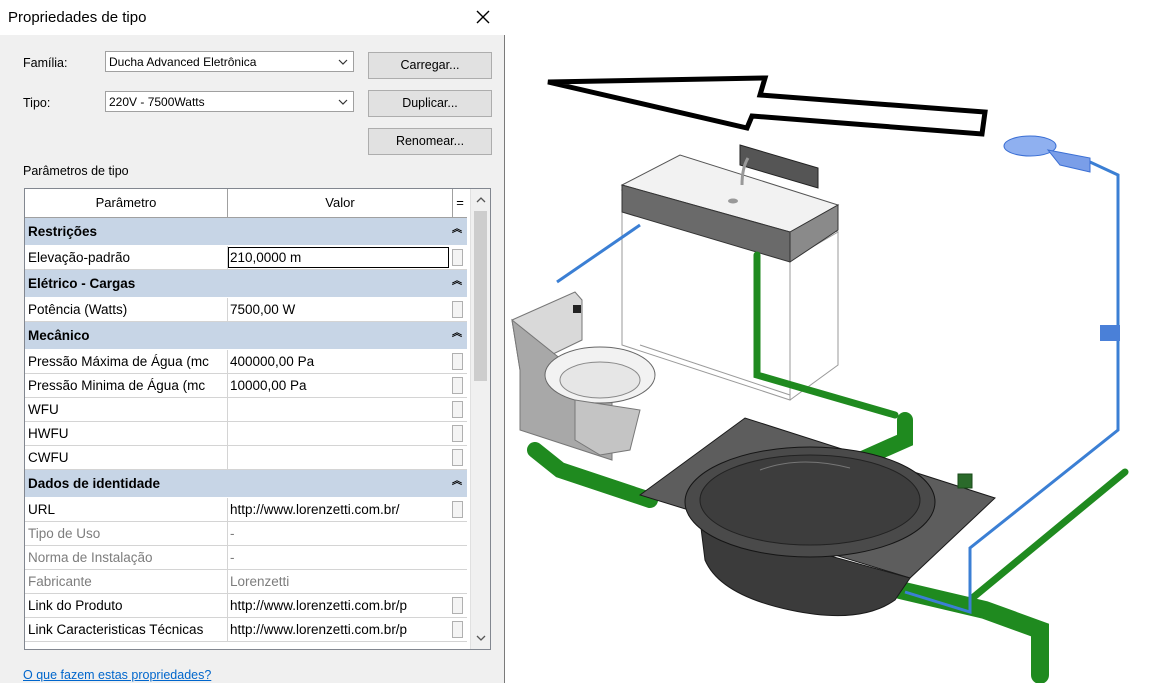  Describe the element at coordinates (117, 675) in the screenshot. I see `help-link: O que fazem estas propriedades?` at that location.